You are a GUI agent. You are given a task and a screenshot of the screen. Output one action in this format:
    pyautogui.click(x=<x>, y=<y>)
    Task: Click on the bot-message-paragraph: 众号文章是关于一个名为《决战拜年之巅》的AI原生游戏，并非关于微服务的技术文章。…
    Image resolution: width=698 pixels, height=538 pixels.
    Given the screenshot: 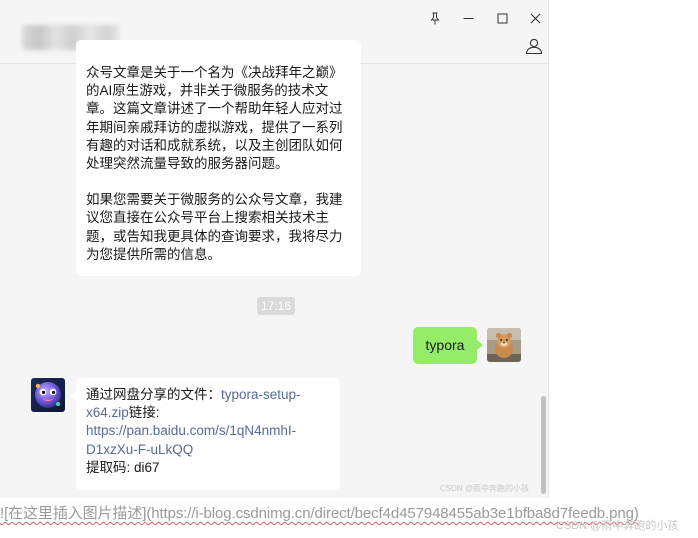 What is the action you would take?
    pyautogui.click(x=214, y=118)
    